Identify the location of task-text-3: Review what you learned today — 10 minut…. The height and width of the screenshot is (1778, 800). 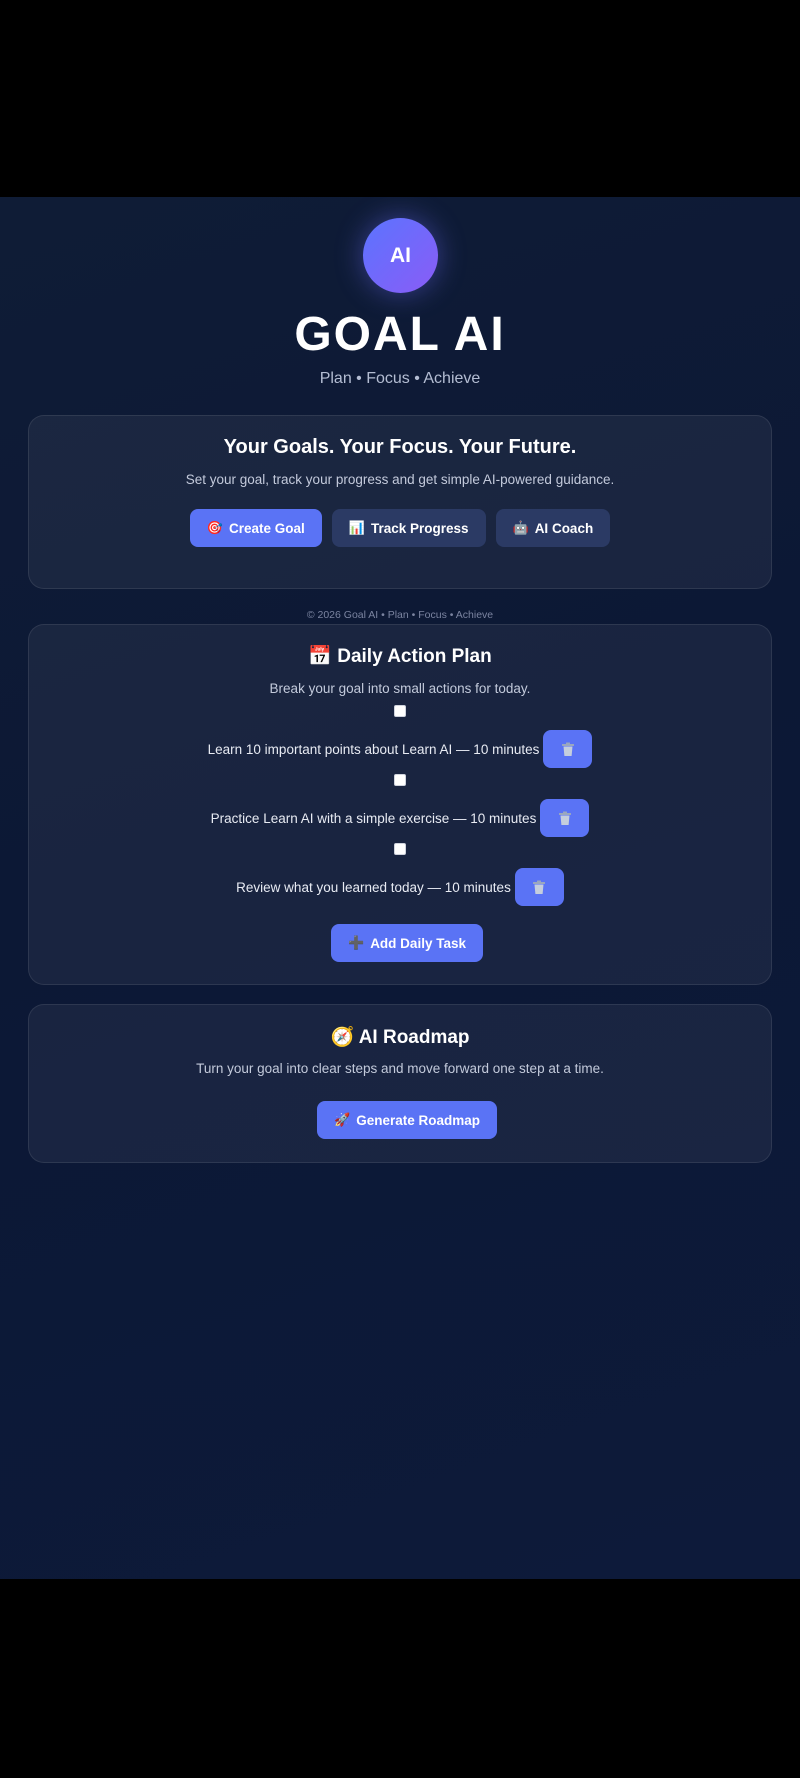
(373, 887).